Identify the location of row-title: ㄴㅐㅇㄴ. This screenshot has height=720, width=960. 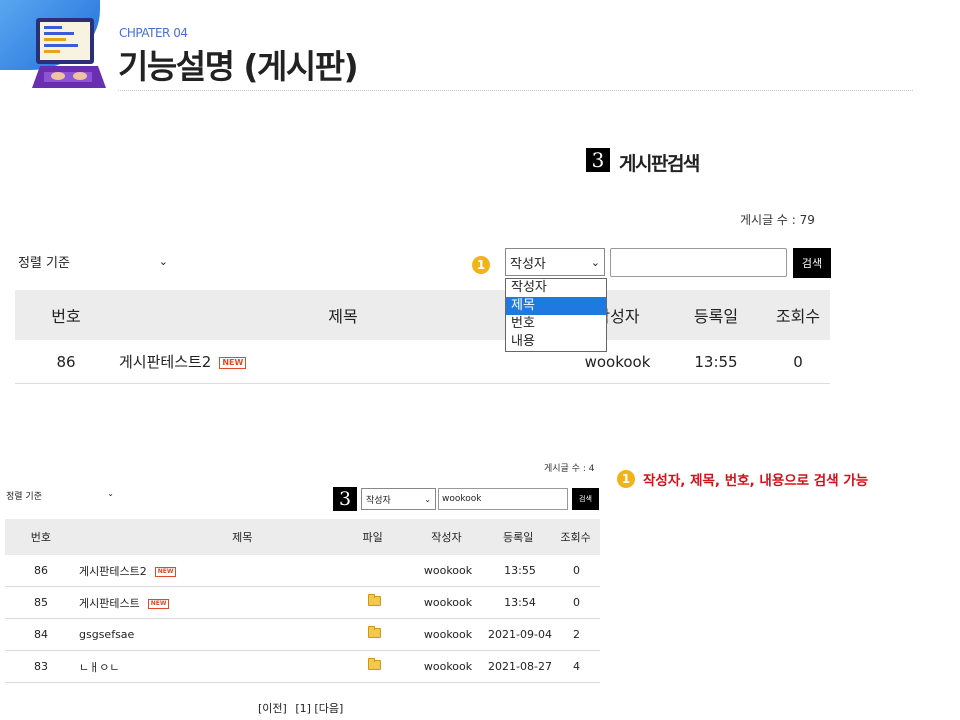
(208, 667).